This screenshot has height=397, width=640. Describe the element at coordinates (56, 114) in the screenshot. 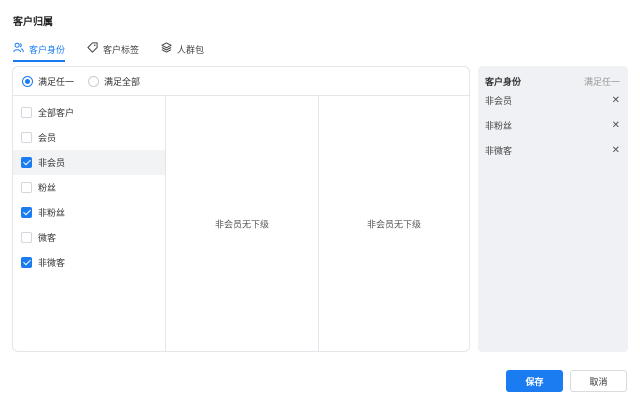

I see `option-label: 全部客户` at that location.